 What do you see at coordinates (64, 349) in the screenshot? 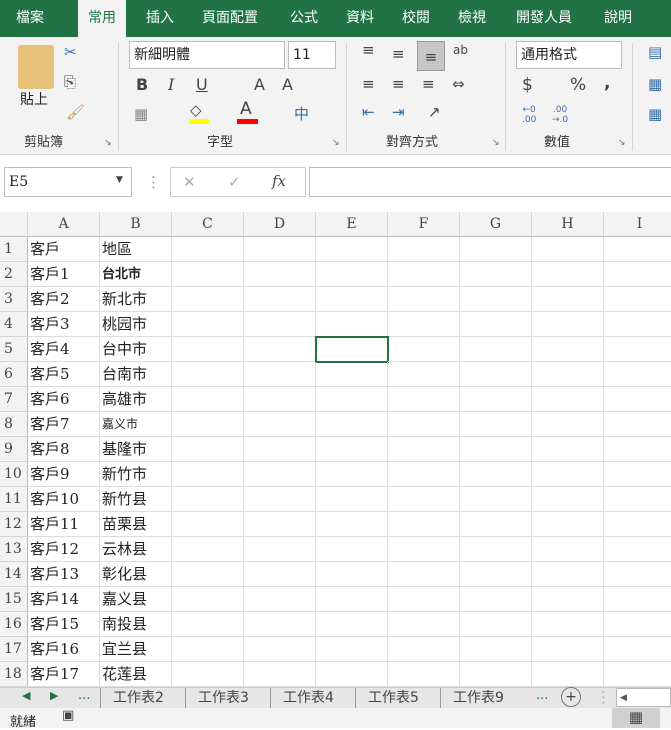
I see `cell-A5: 客戶4` at bounding box center [64, 349].